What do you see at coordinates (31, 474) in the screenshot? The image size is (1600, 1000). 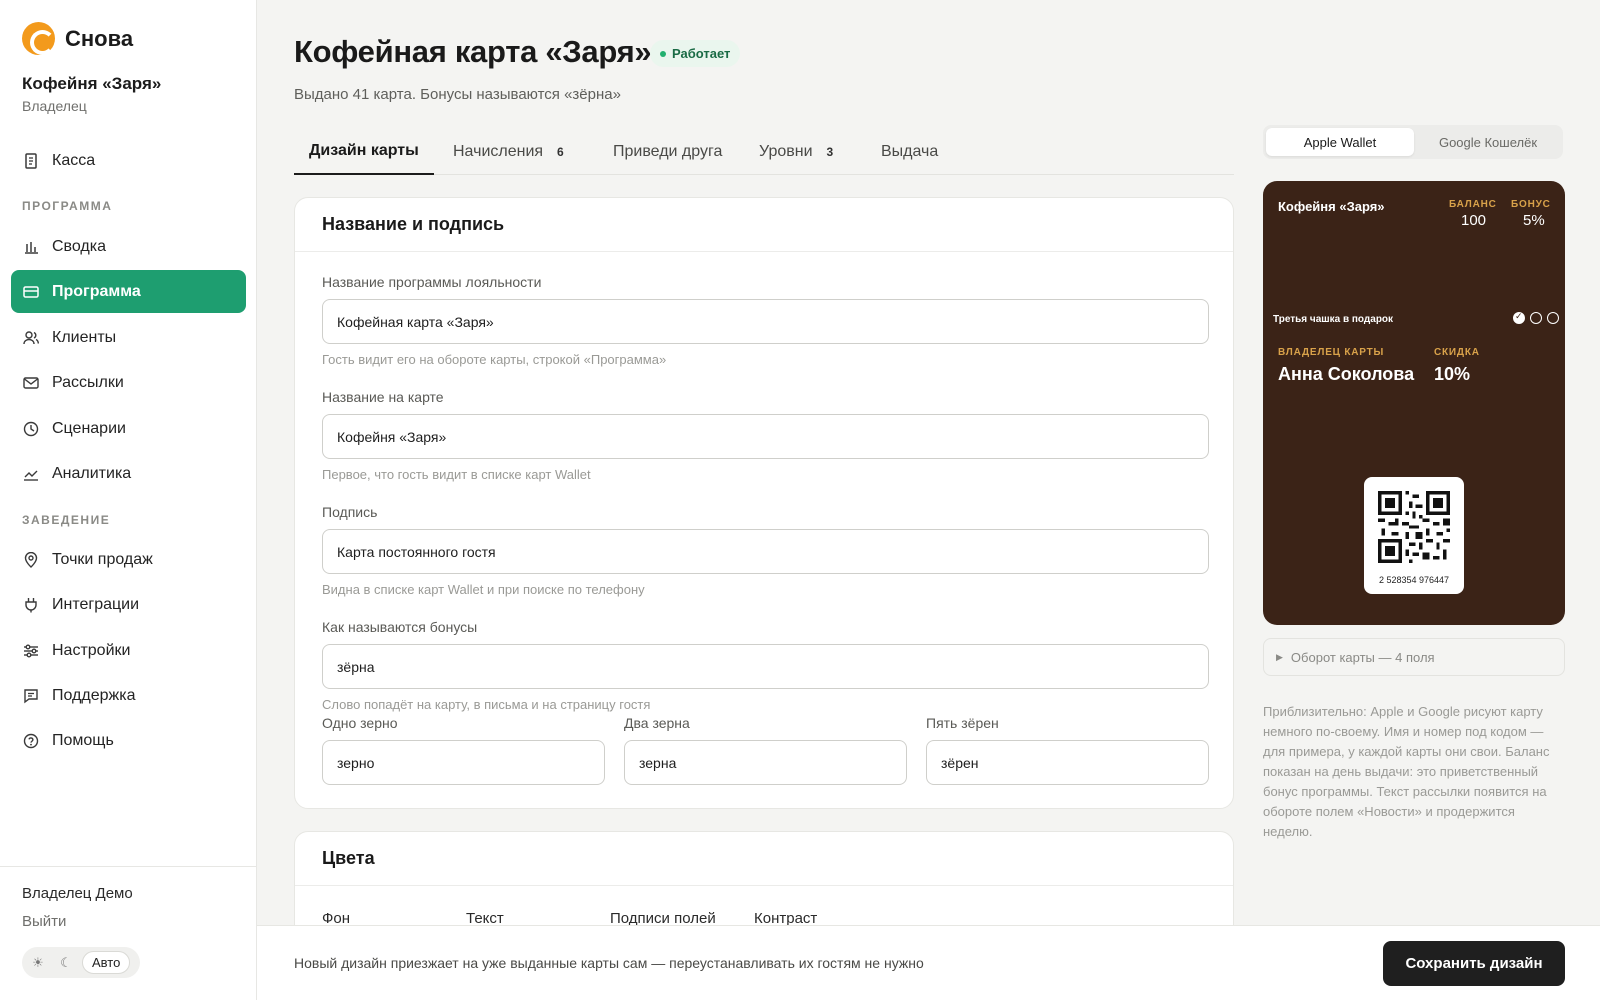 I see `trend-icon` at bounding box center [31, 474].